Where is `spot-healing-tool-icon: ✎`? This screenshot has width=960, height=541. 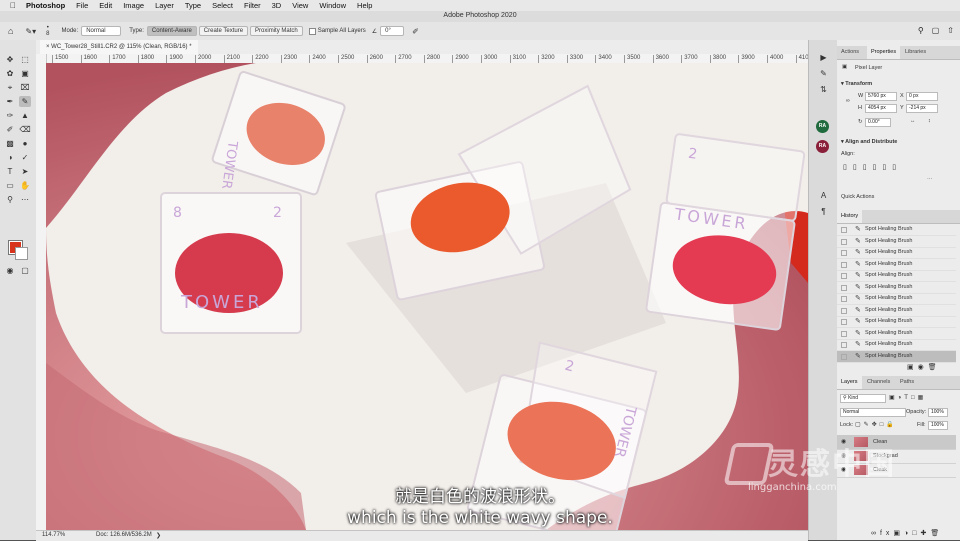 spot-healing-tool-icon: ✎ is located at coordinates (25, 101).